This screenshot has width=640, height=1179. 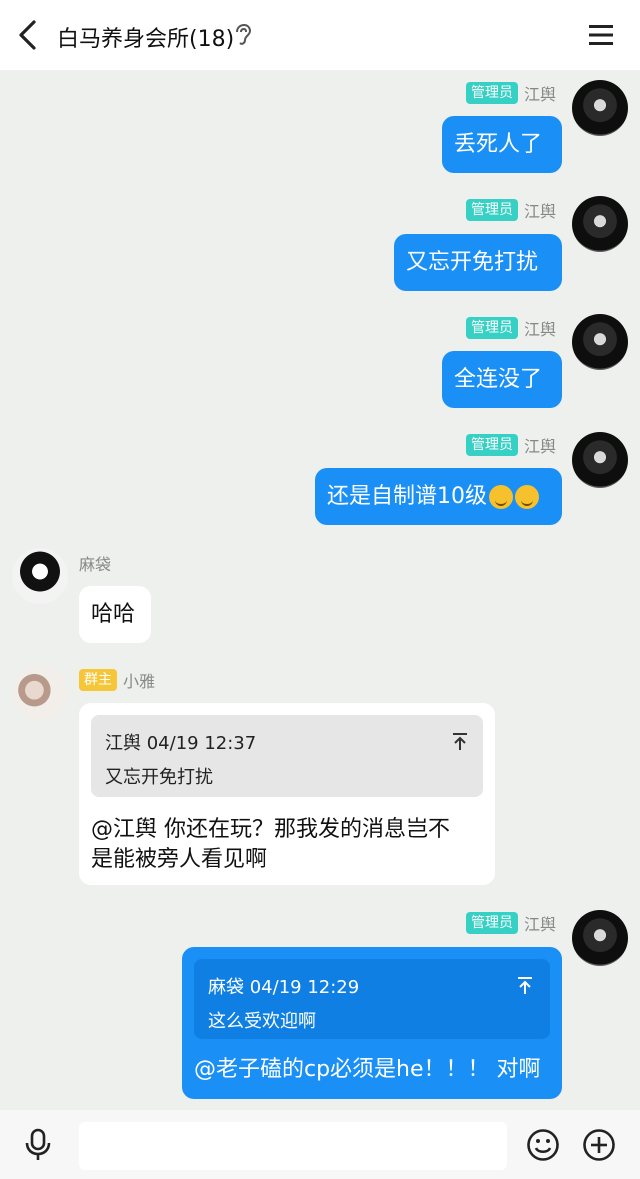 I want to click on chevron-left-icon, so click(x=27, y=35).